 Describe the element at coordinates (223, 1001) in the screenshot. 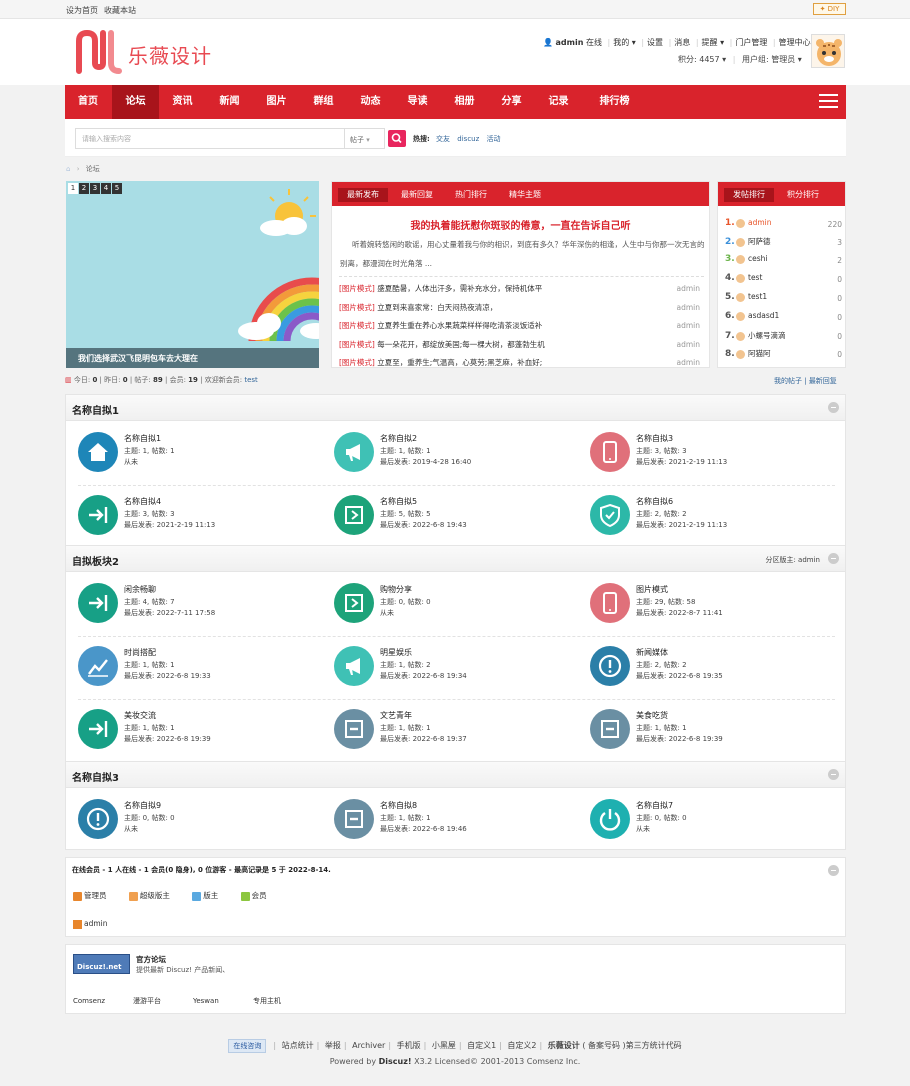

I see `link-yeswan: Yeswan` at that location.